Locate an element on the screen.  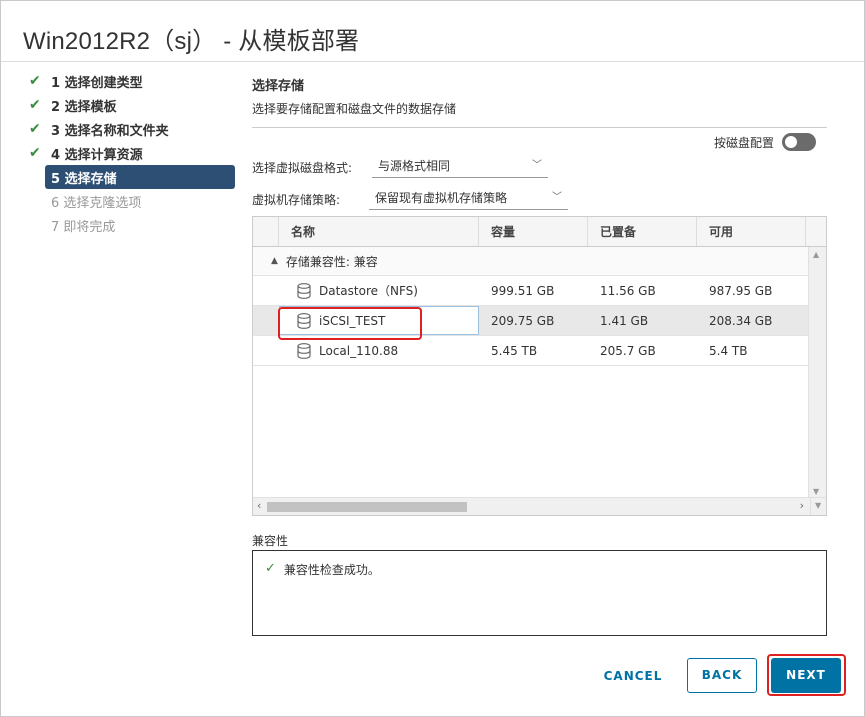
per-disk-config: 按磁盘配置 is located at coordinates (765, 142).